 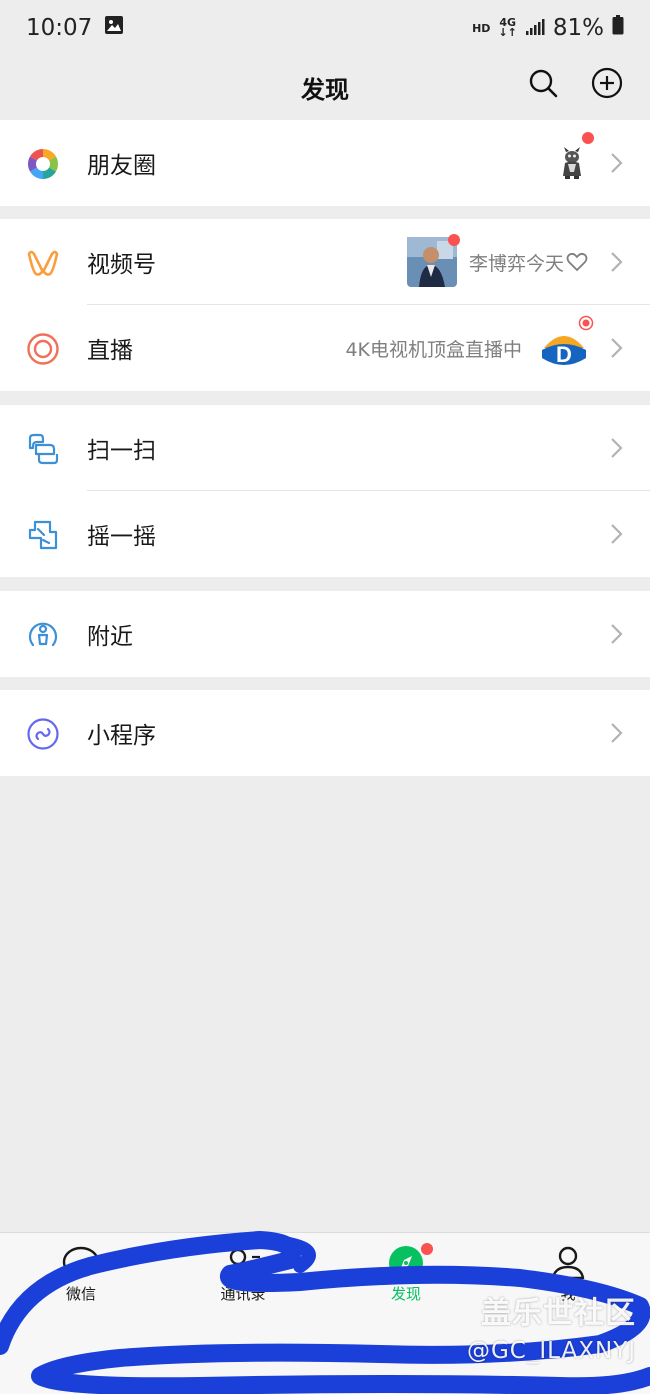 What do you see at coordinates (121, 451) in the screenshot?
I see `scan-label: 扫一扫` at bounding box center [121, 451].